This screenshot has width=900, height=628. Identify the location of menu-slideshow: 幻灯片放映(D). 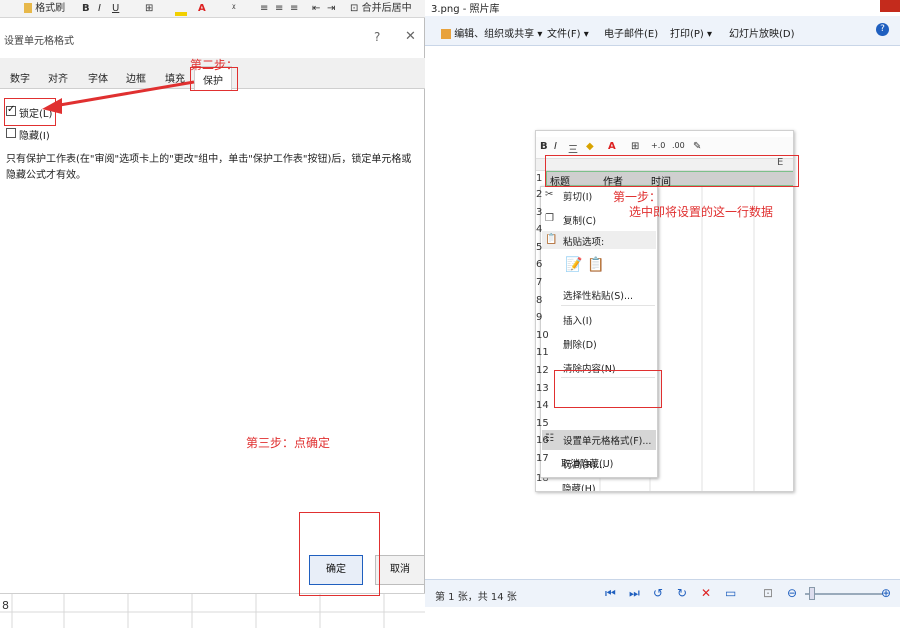
(762, 32).